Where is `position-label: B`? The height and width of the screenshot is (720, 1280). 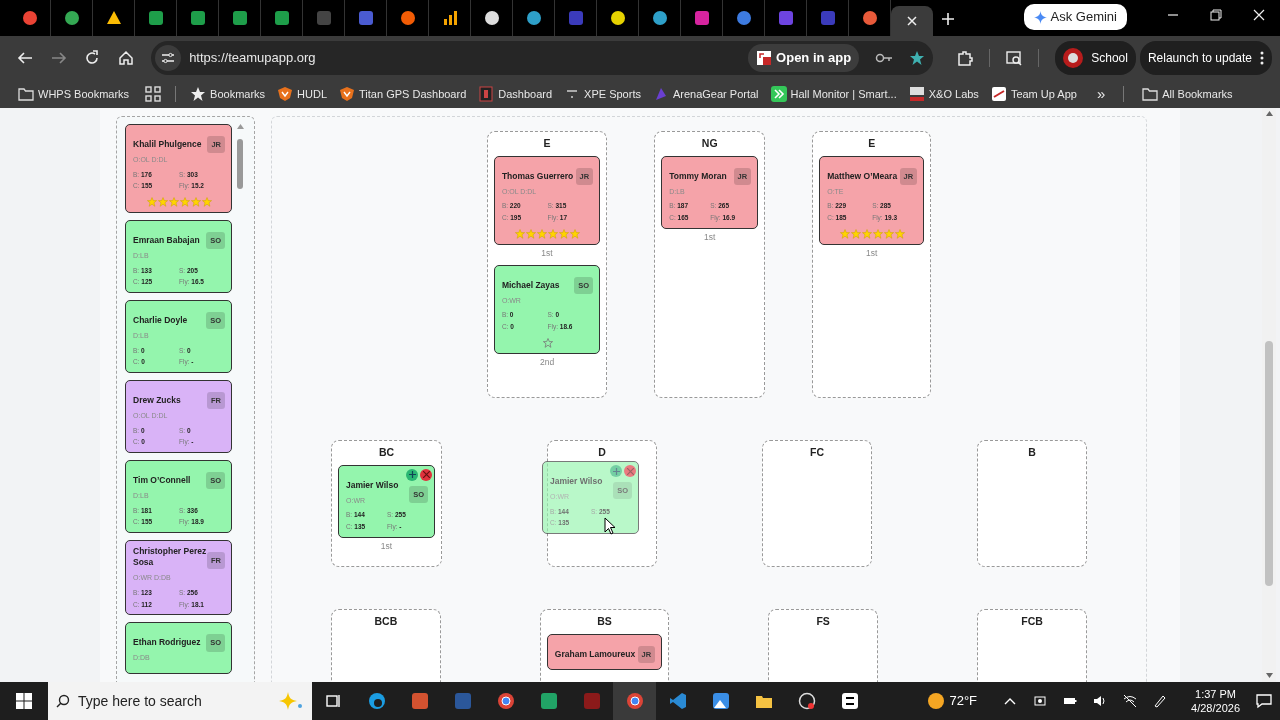
position-label: B is located at coordinates (1032, 452).